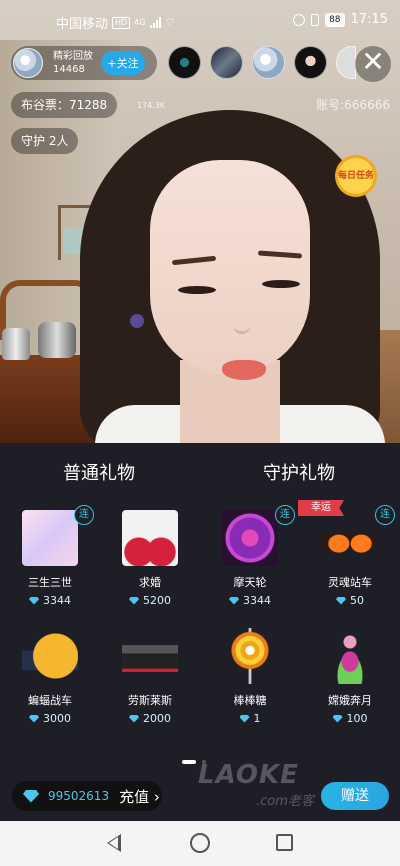 Image resolution: width=400 pixels, height=866 pixels. What do you see at coordinates (150, 600) in the screenshot?
I see `gift-price: 5200` at bounding box center [150, 600].